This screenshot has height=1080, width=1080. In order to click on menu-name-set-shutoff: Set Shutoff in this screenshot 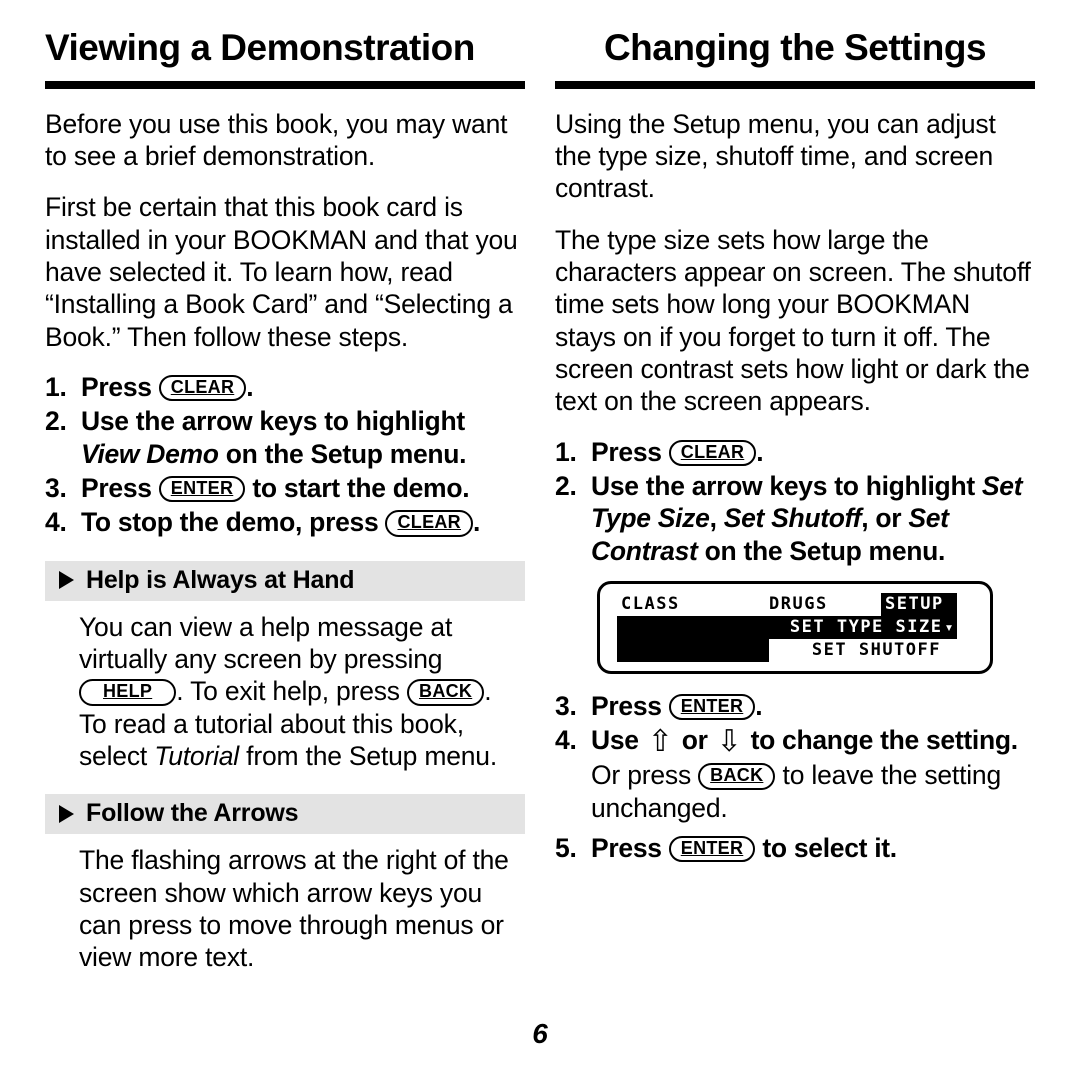, I will do `click(792, 518)`.